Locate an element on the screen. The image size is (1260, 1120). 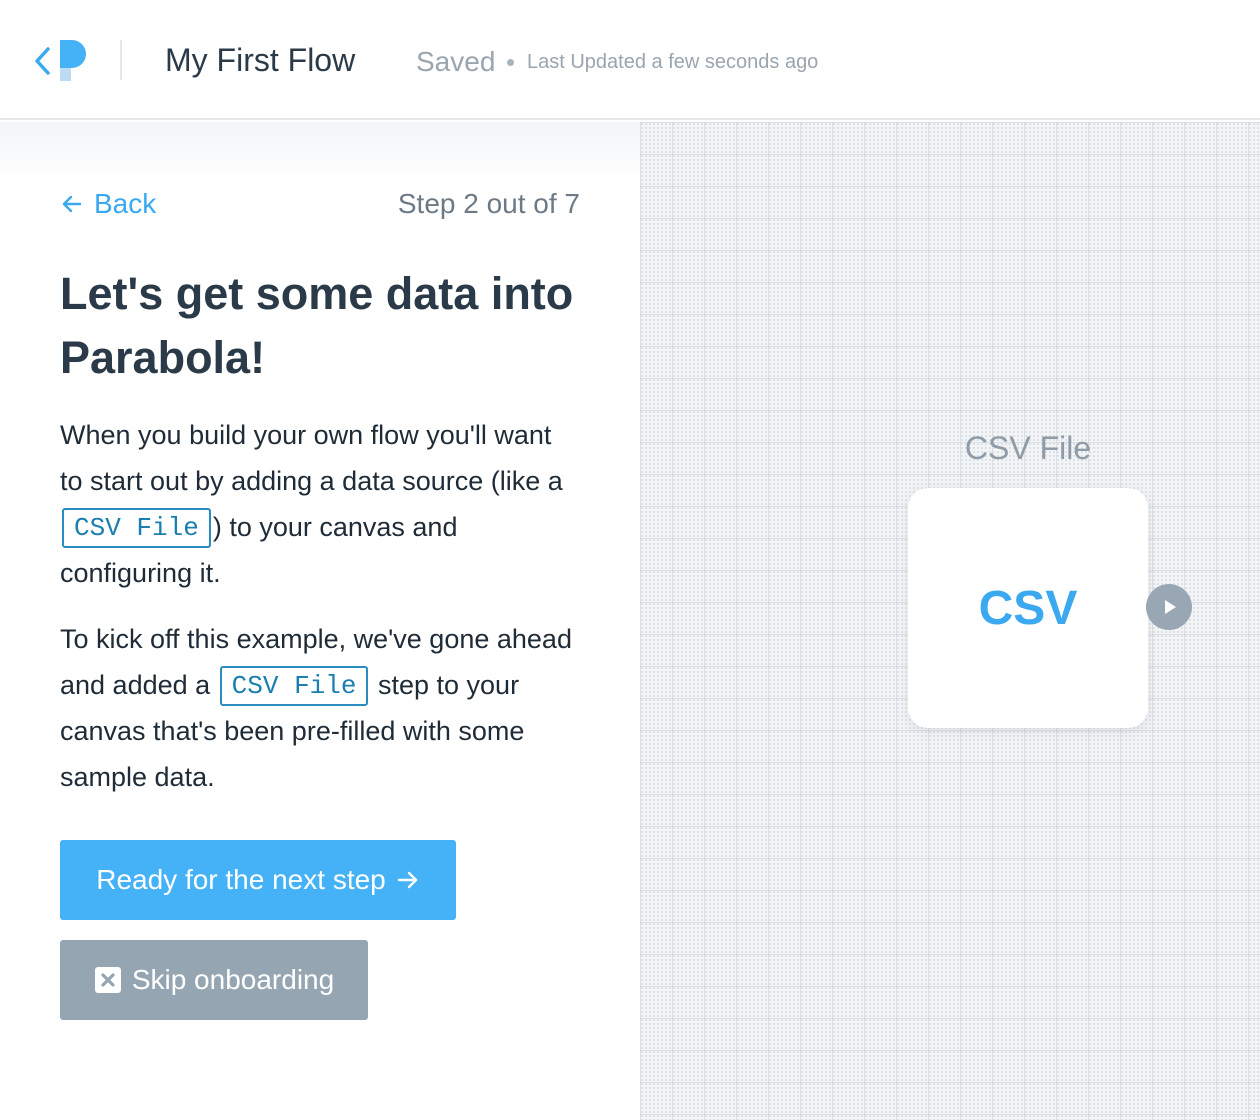
skip-onboarding-label: Skip onboarding is located at coordinates (233, 979).